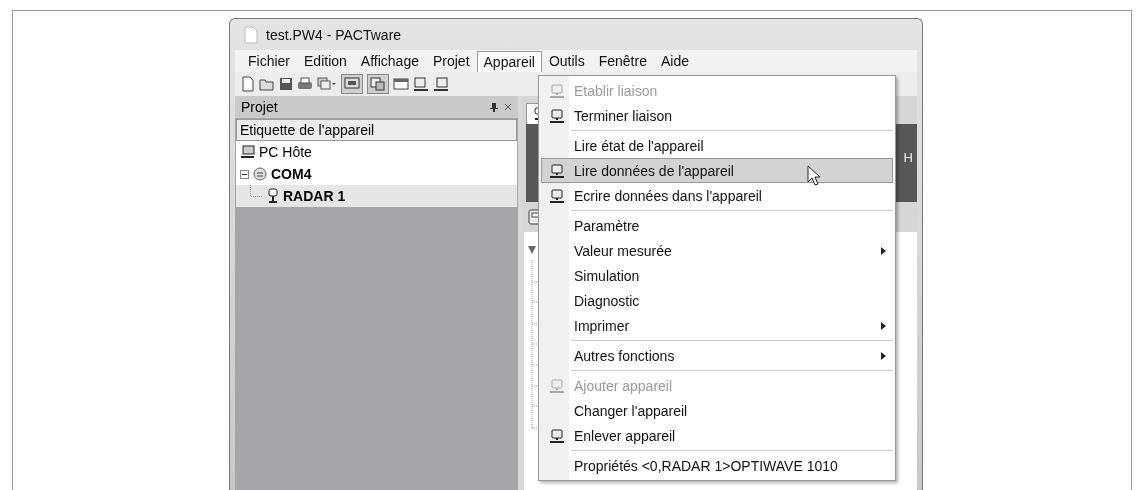 The width and height of the screenshot is (1145, 490). What do you see at coordinates (717, 170) in the screenshot?
I see `menu-item: Lire données de l'appareil` at bounding box center [717, 170].